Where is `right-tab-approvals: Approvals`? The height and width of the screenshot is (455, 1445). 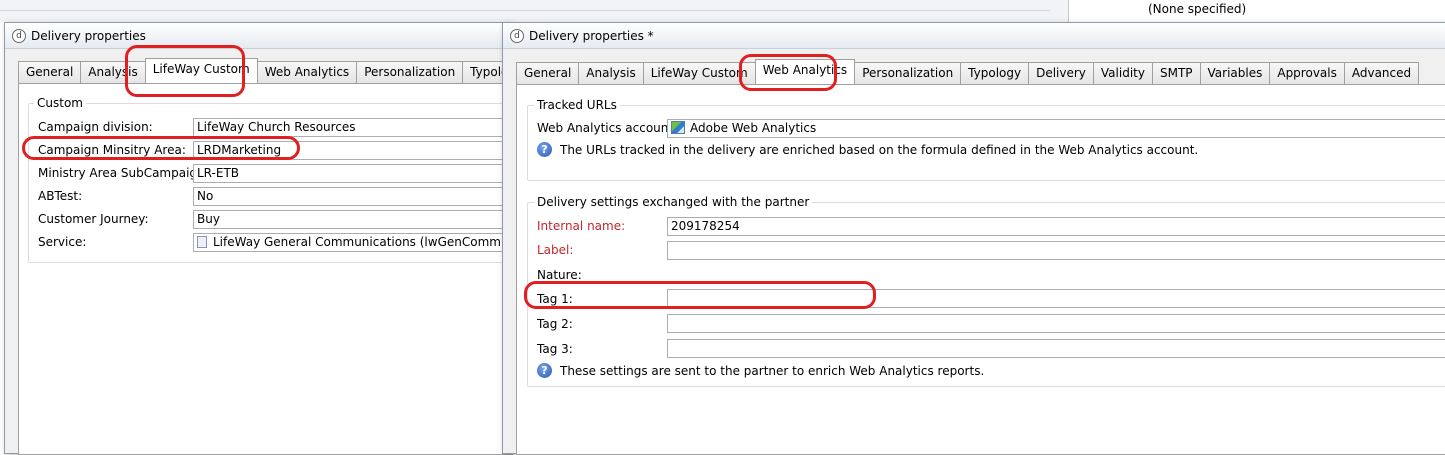 right-tab-approvals: Approvals is located at coordinates (1307, 73).